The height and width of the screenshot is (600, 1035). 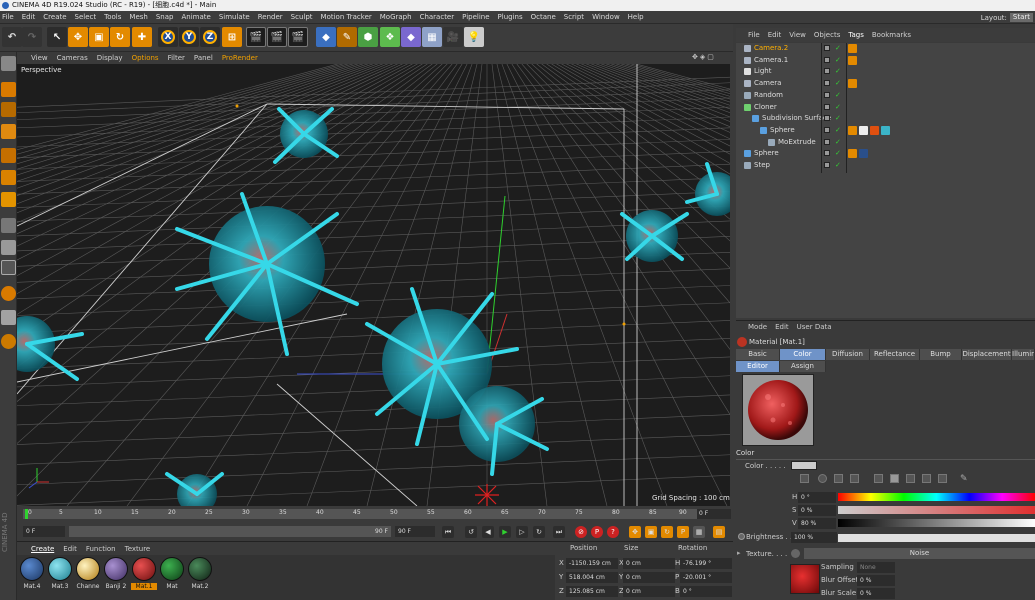 What do you see at coordinates (936, 523) in the screenshot?
I see `value-slider` at bounding box center [936, 523].